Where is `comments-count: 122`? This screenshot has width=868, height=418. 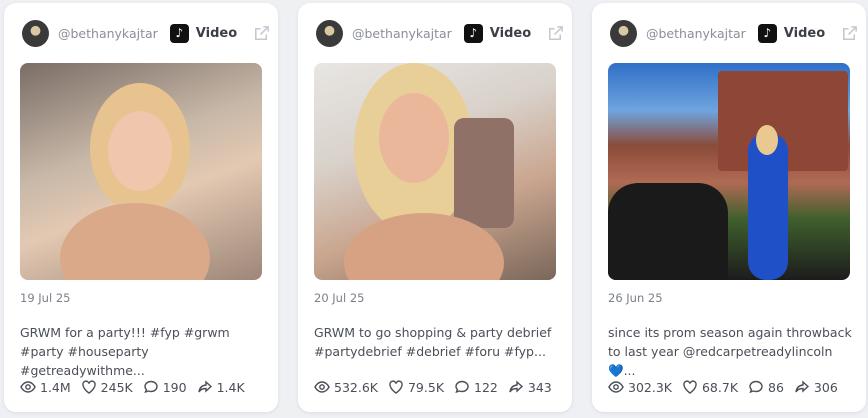
comments-count: 122 is located at coordinates (486, 387).